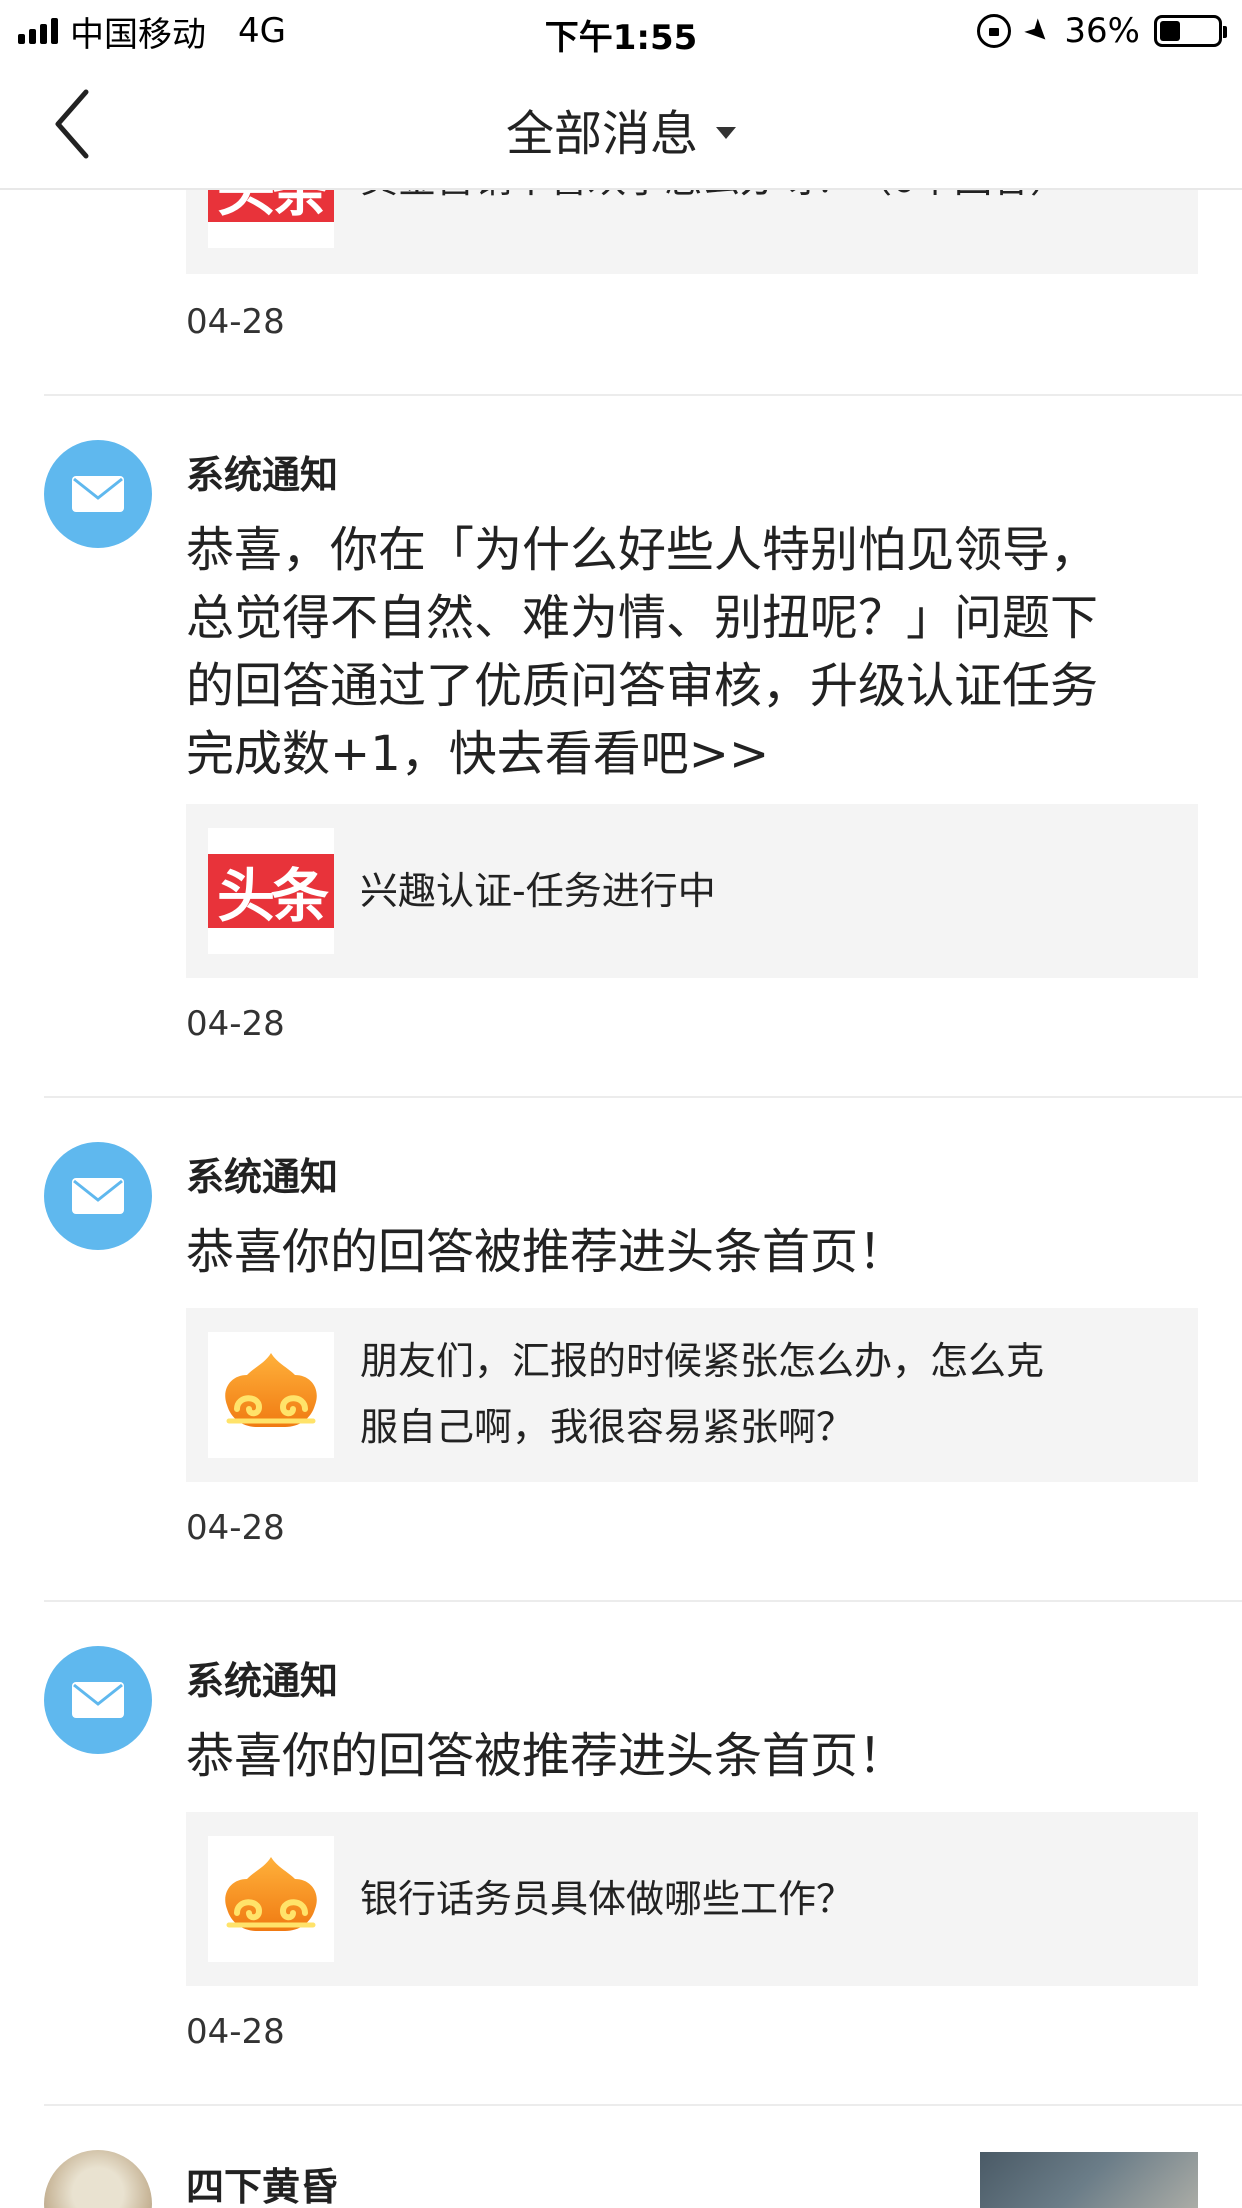 The height and width of the screenshot is (2208, 1242). I want to click on caret-down-icon, so click(726, 133).